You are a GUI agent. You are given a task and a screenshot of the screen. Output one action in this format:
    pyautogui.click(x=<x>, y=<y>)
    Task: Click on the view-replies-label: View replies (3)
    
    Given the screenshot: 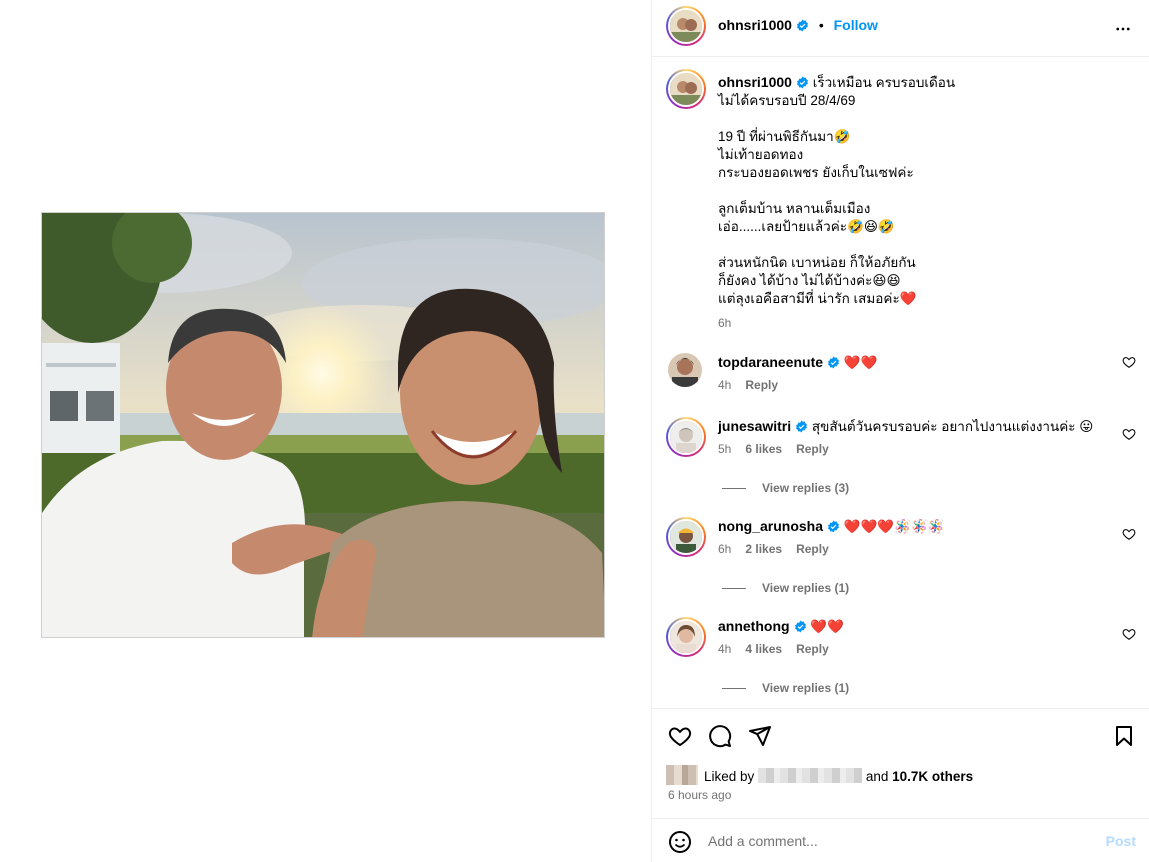 What is the action you would take?
    pyautogui.click(x=806, y=488)
    